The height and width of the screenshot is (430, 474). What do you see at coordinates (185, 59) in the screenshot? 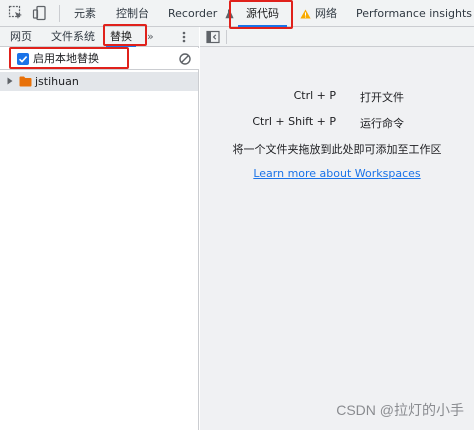
I see `clear-overrides-icon` at bounding box center [185, 59].